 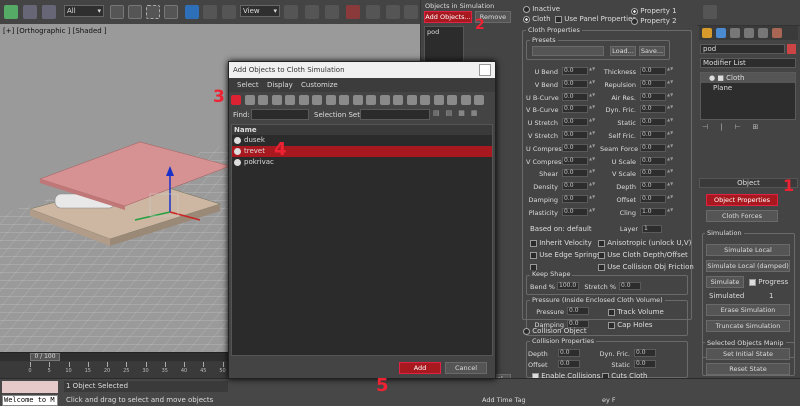 What do you see at coordinates (526, 19) in the screenshot?
I see `cloth-radio` at bounding box center [526, 19].